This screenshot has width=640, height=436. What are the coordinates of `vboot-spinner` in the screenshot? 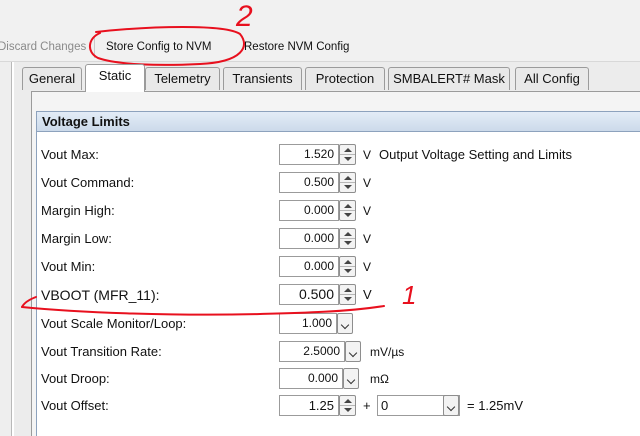 It's located at (347, 294).